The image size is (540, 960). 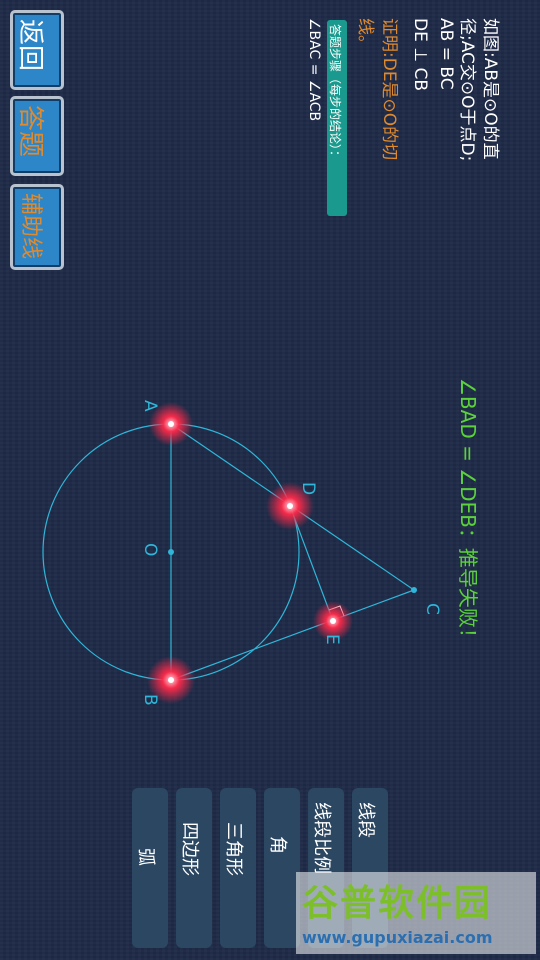 I want to click on category-angle-label: 角, so click(x=277, y=845).